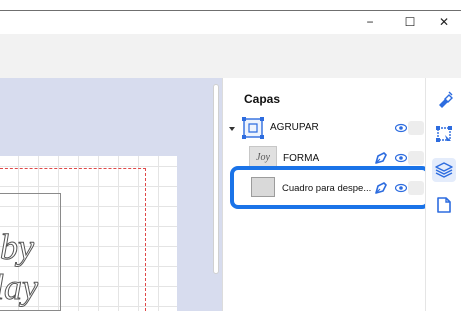 This screenshot has height=311, width=461. What do you see at coordinates (370, 22) in the screenshot?
I see `minimize-button: −` at bounding box center [370, 22].